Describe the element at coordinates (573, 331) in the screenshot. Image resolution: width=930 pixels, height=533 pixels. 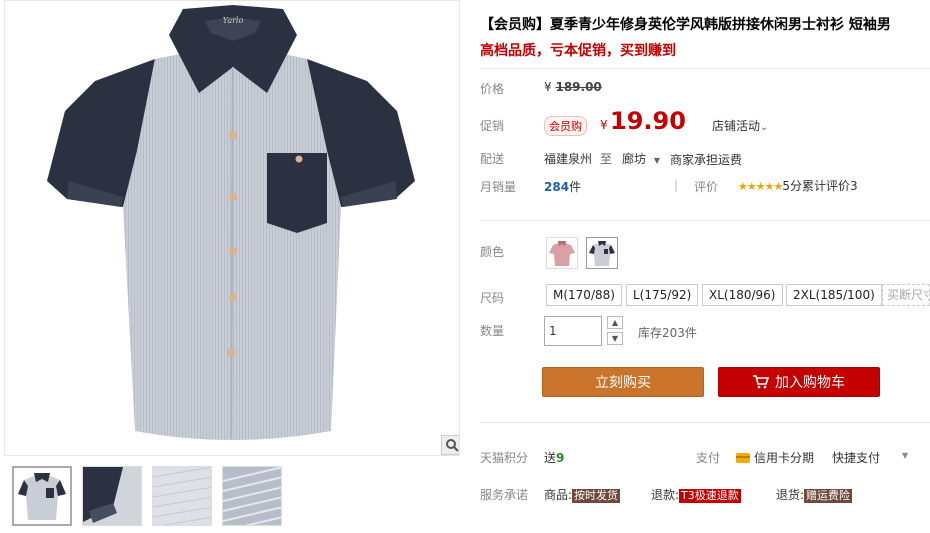
I see `quantity-input` at that location.